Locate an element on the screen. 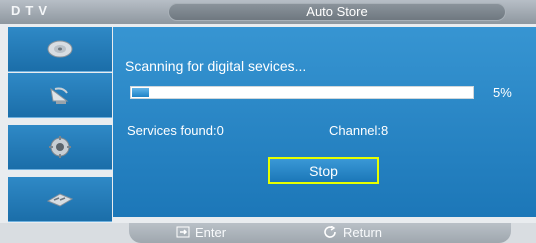 The height and width of the screenshot is (243, 536). disc-icon is located at coordinates (60, 49).